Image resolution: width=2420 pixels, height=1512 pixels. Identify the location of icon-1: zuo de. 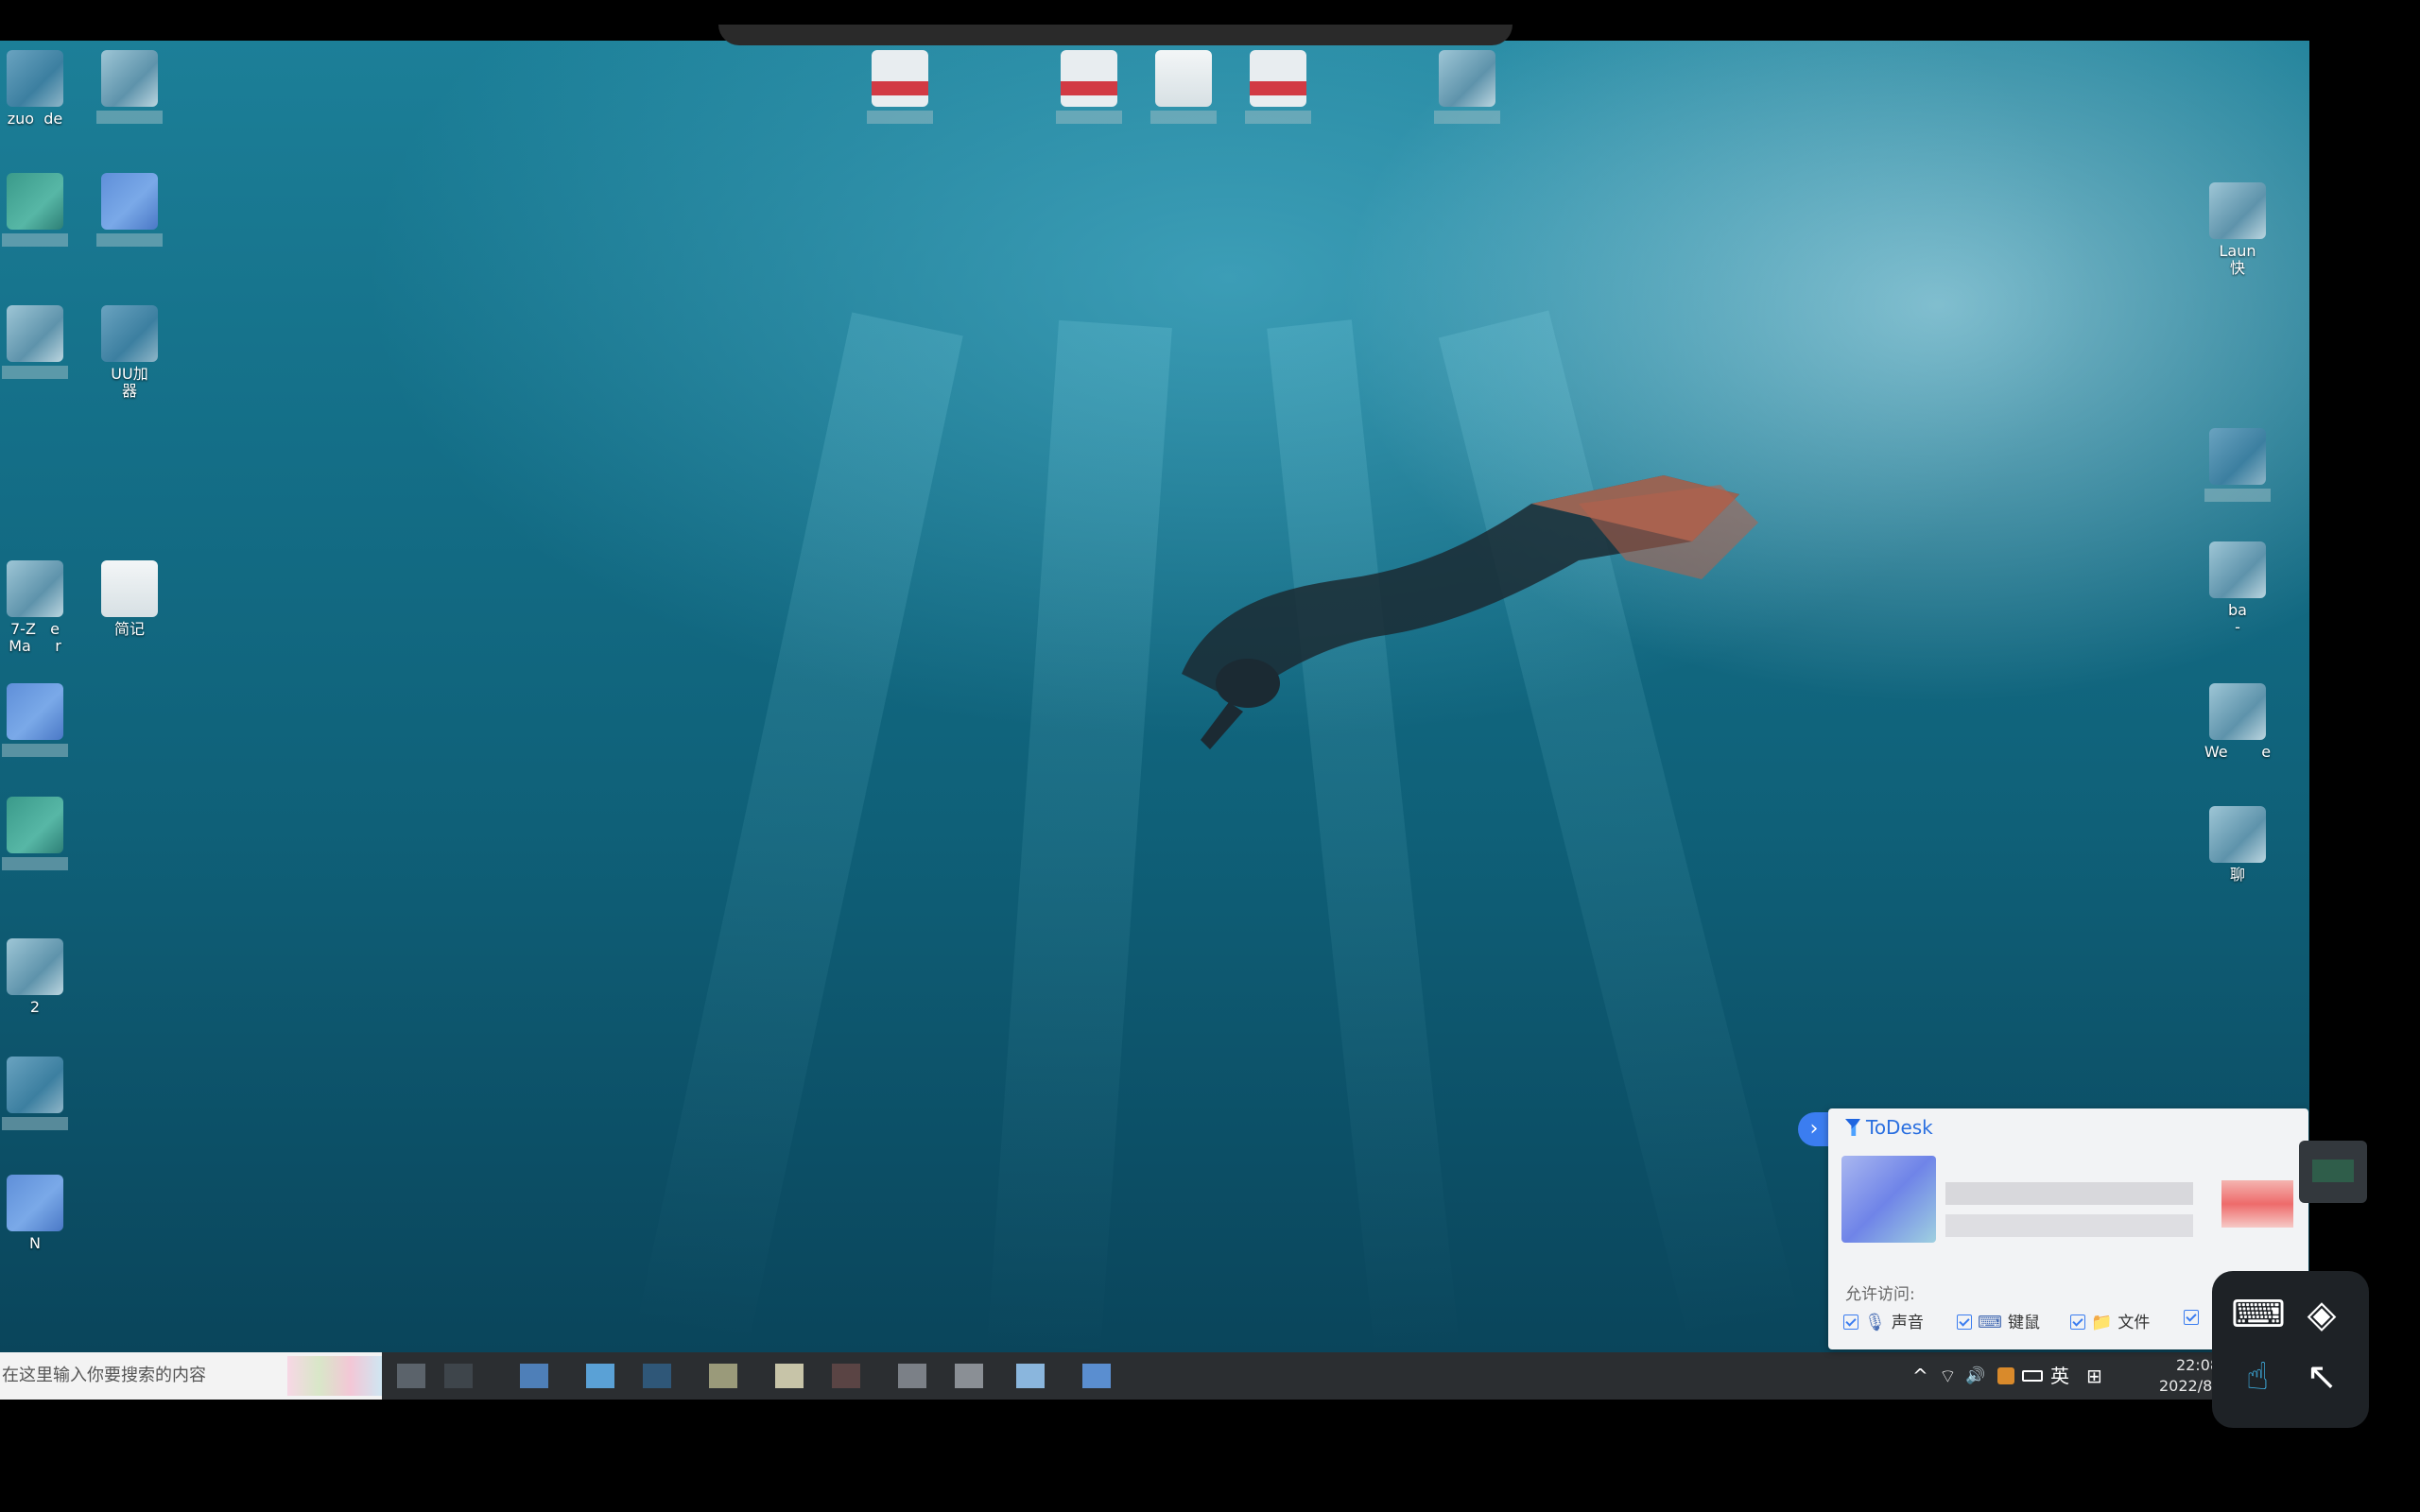
(35, 89).